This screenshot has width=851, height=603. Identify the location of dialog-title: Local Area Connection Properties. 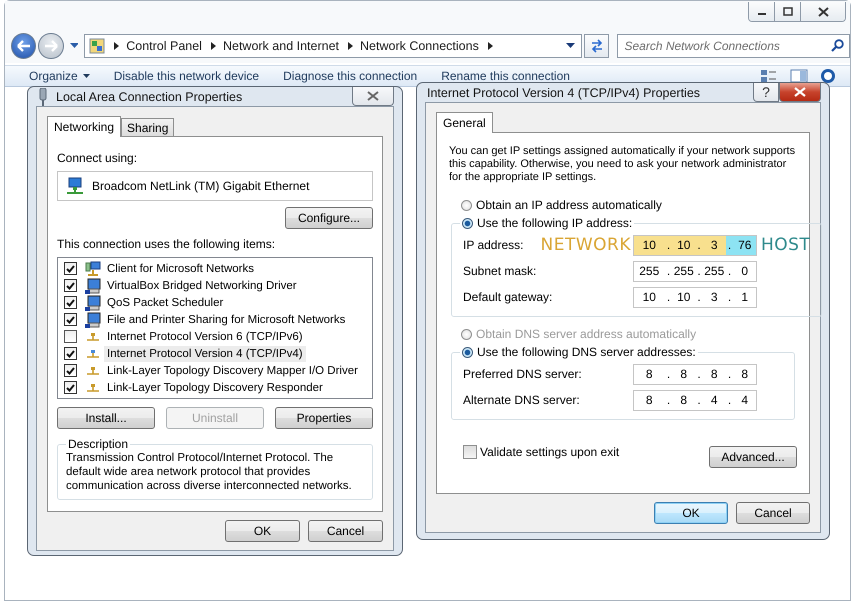
(149, 97).